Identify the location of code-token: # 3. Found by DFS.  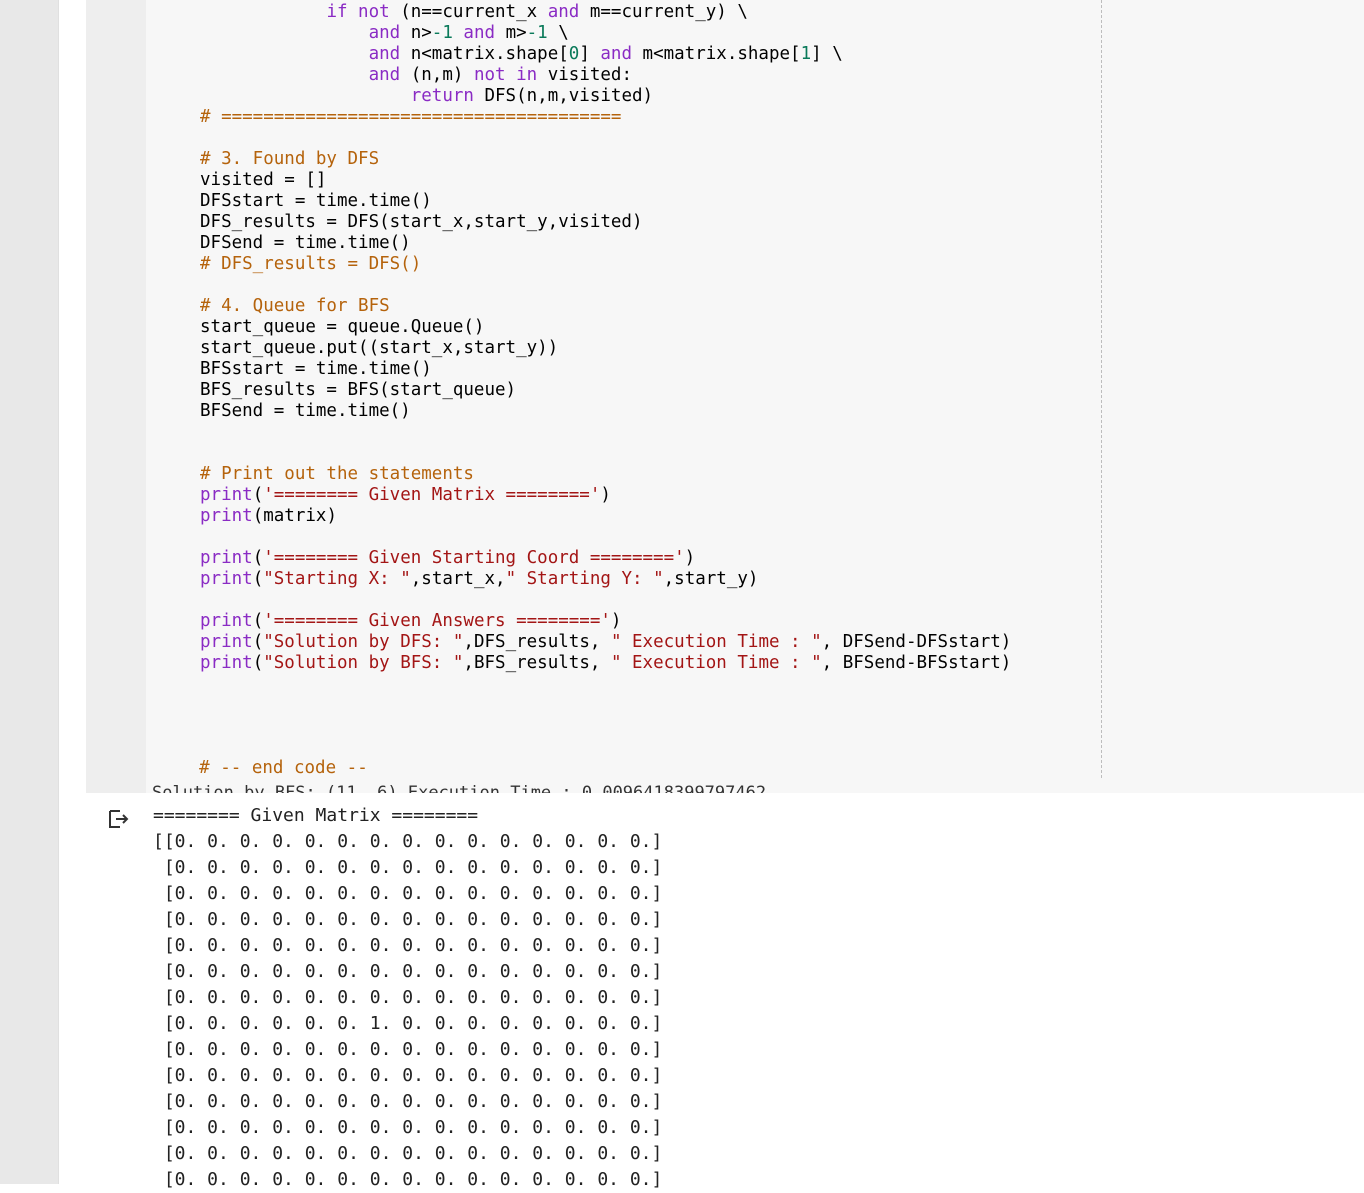
(290, 159).